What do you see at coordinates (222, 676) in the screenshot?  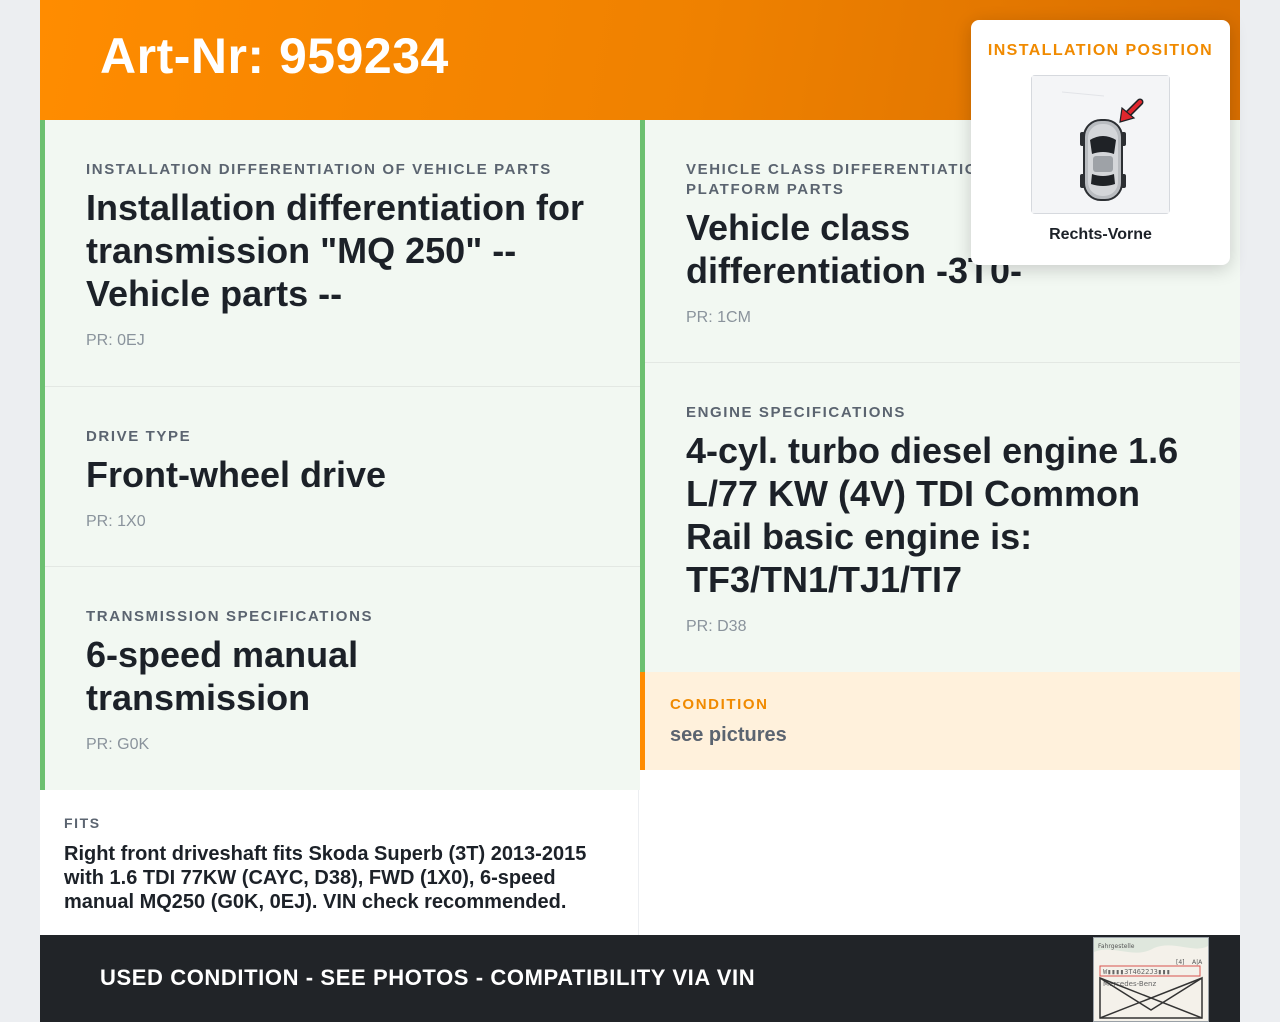 I see `card-value: 6-speed manual transmission` at bounding box center [222, 676].